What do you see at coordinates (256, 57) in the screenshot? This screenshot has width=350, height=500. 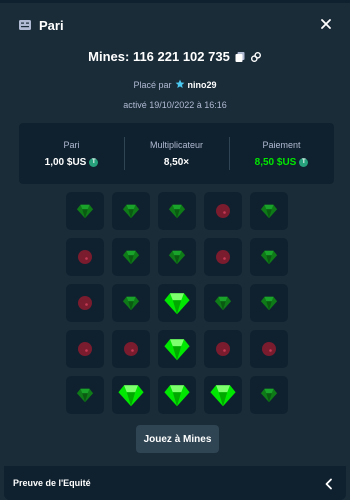 I see `link-icon` at bounding box center [256, 57].